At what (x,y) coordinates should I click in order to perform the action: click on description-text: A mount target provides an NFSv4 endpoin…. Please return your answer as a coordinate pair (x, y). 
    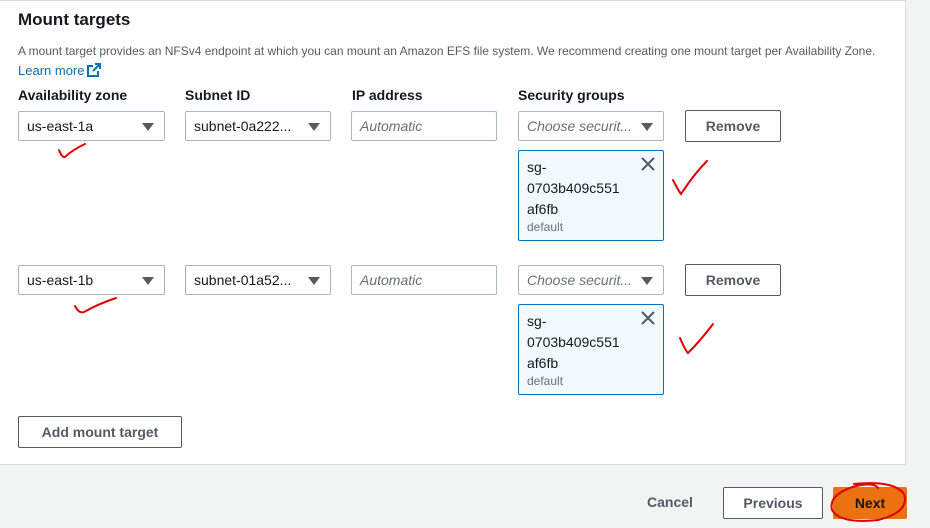
    Looking at the image, I should click on (447, 51).